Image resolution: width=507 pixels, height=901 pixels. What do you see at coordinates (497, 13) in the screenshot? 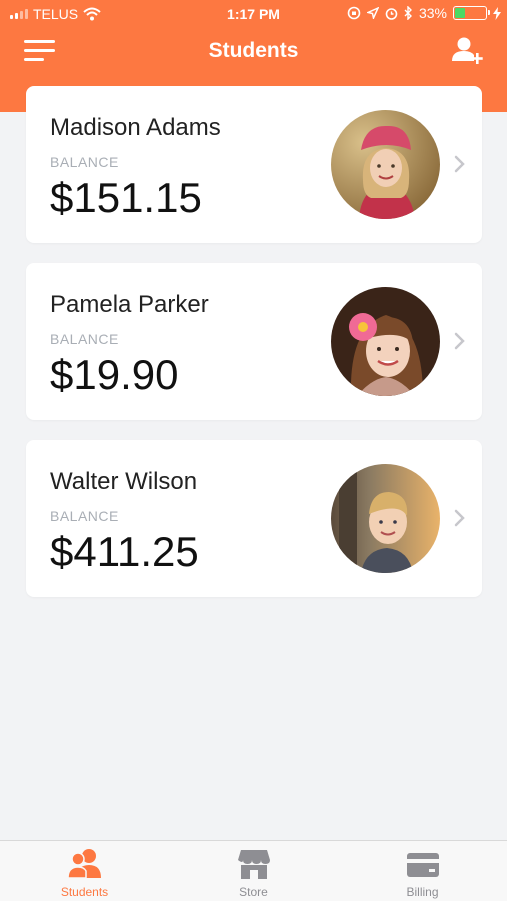
I see `charging-icon` at bounding box center [497, 13].